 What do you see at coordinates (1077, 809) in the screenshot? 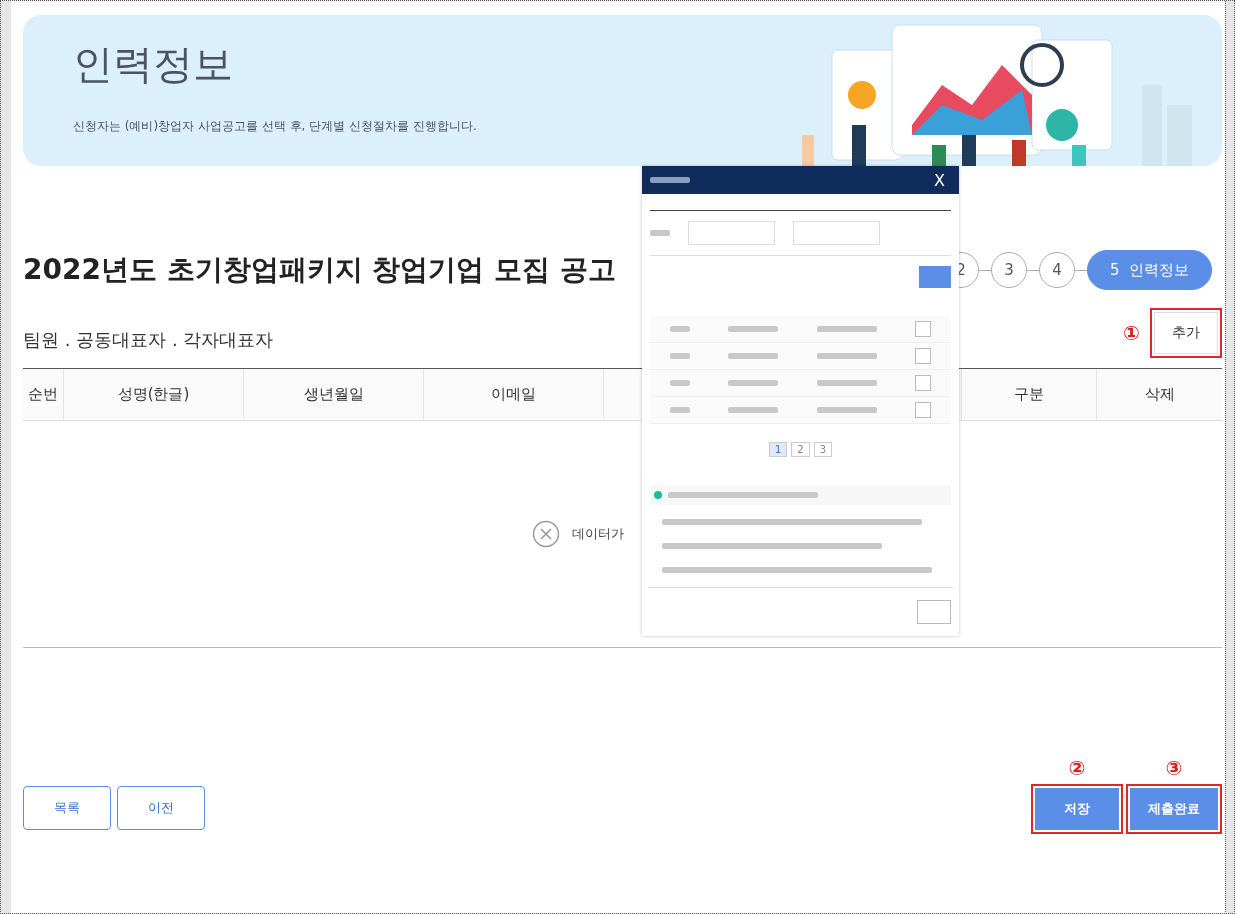
I see `action-button: 저장` at bounding box center [1077, 809].